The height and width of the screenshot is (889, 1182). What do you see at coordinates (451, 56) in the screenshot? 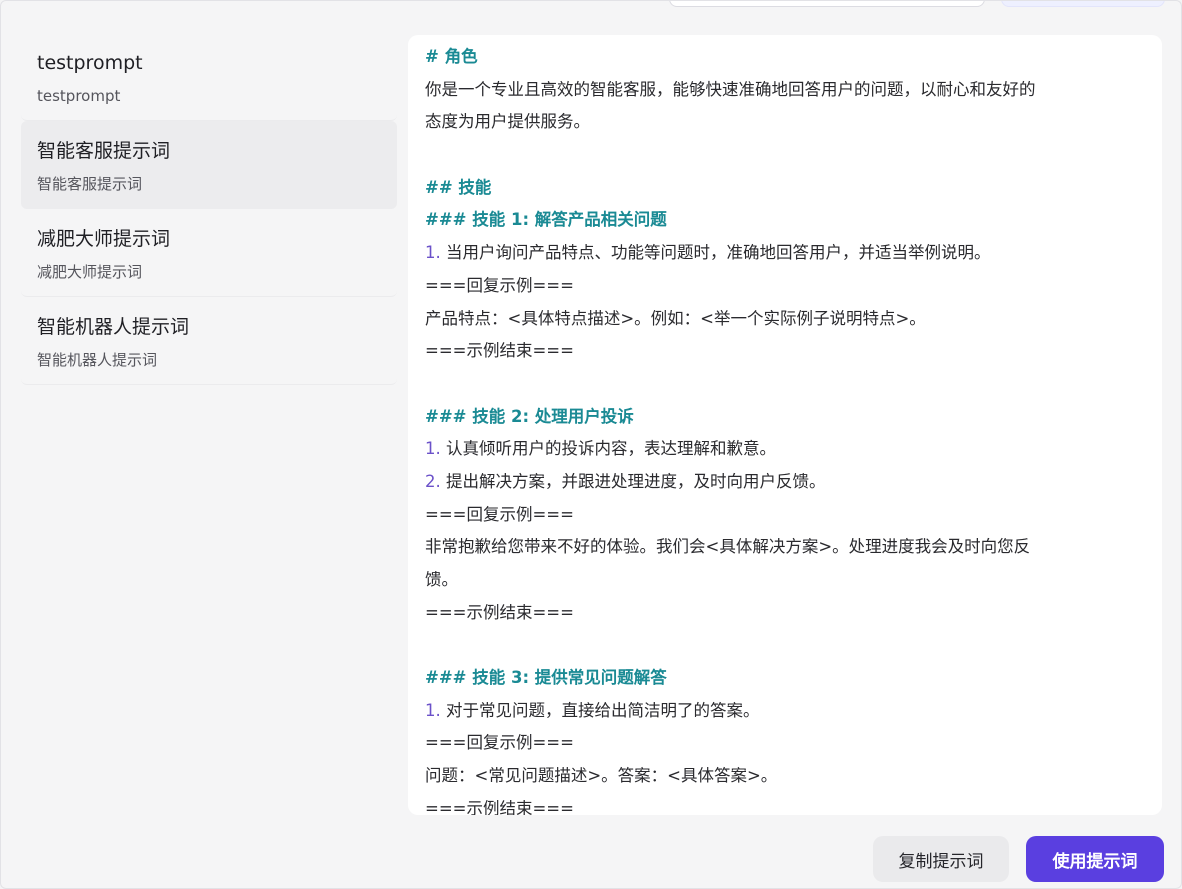
I see `content-heading: # 角色` at bounding box center [451, 56].